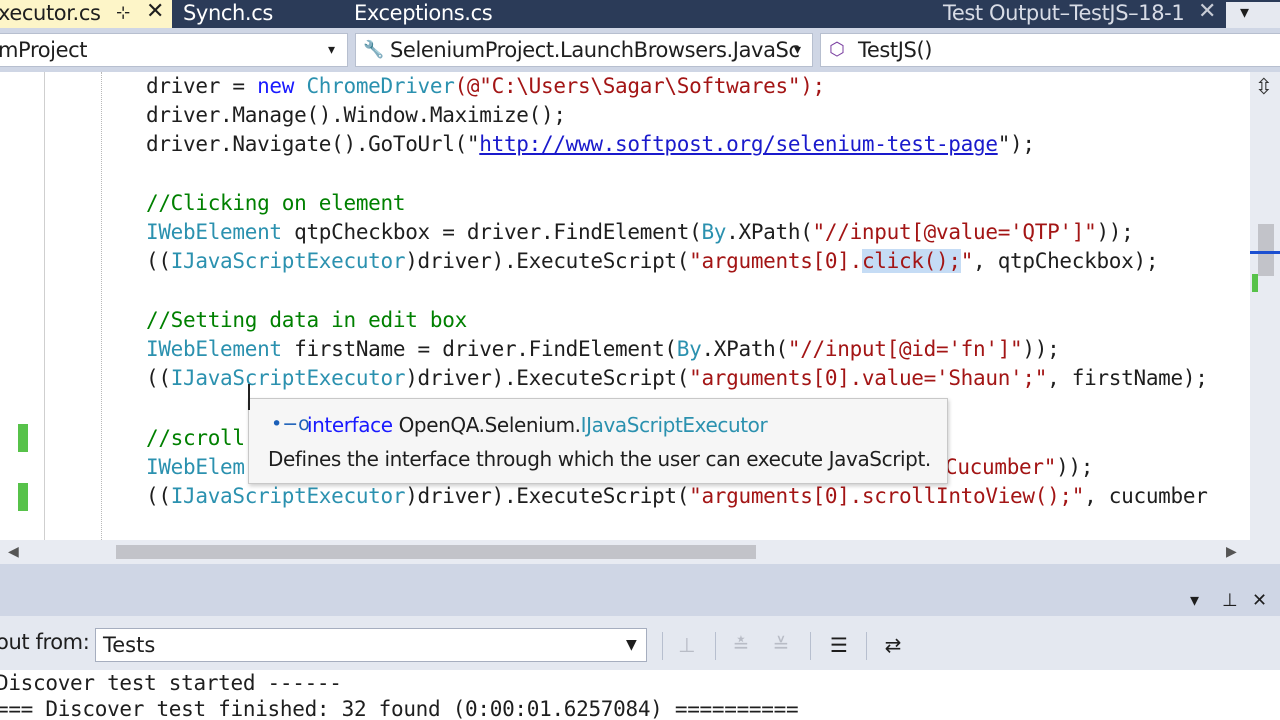 This screenshot has height=720, width=1280. I want to click on member-name: TestJS(), so click(895, 50).